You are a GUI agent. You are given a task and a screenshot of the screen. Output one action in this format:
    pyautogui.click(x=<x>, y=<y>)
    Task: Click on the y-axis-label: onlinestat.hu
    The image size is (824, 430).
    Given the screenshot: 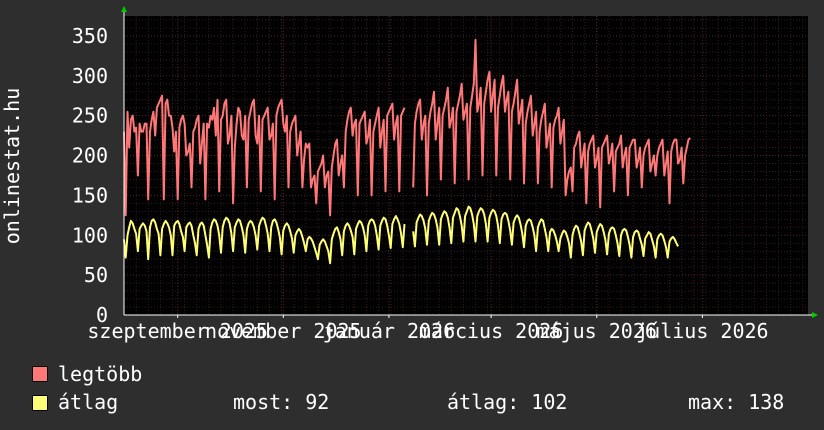 What is the action you would take?
    pyautogui.click(x=12, y=166)
    